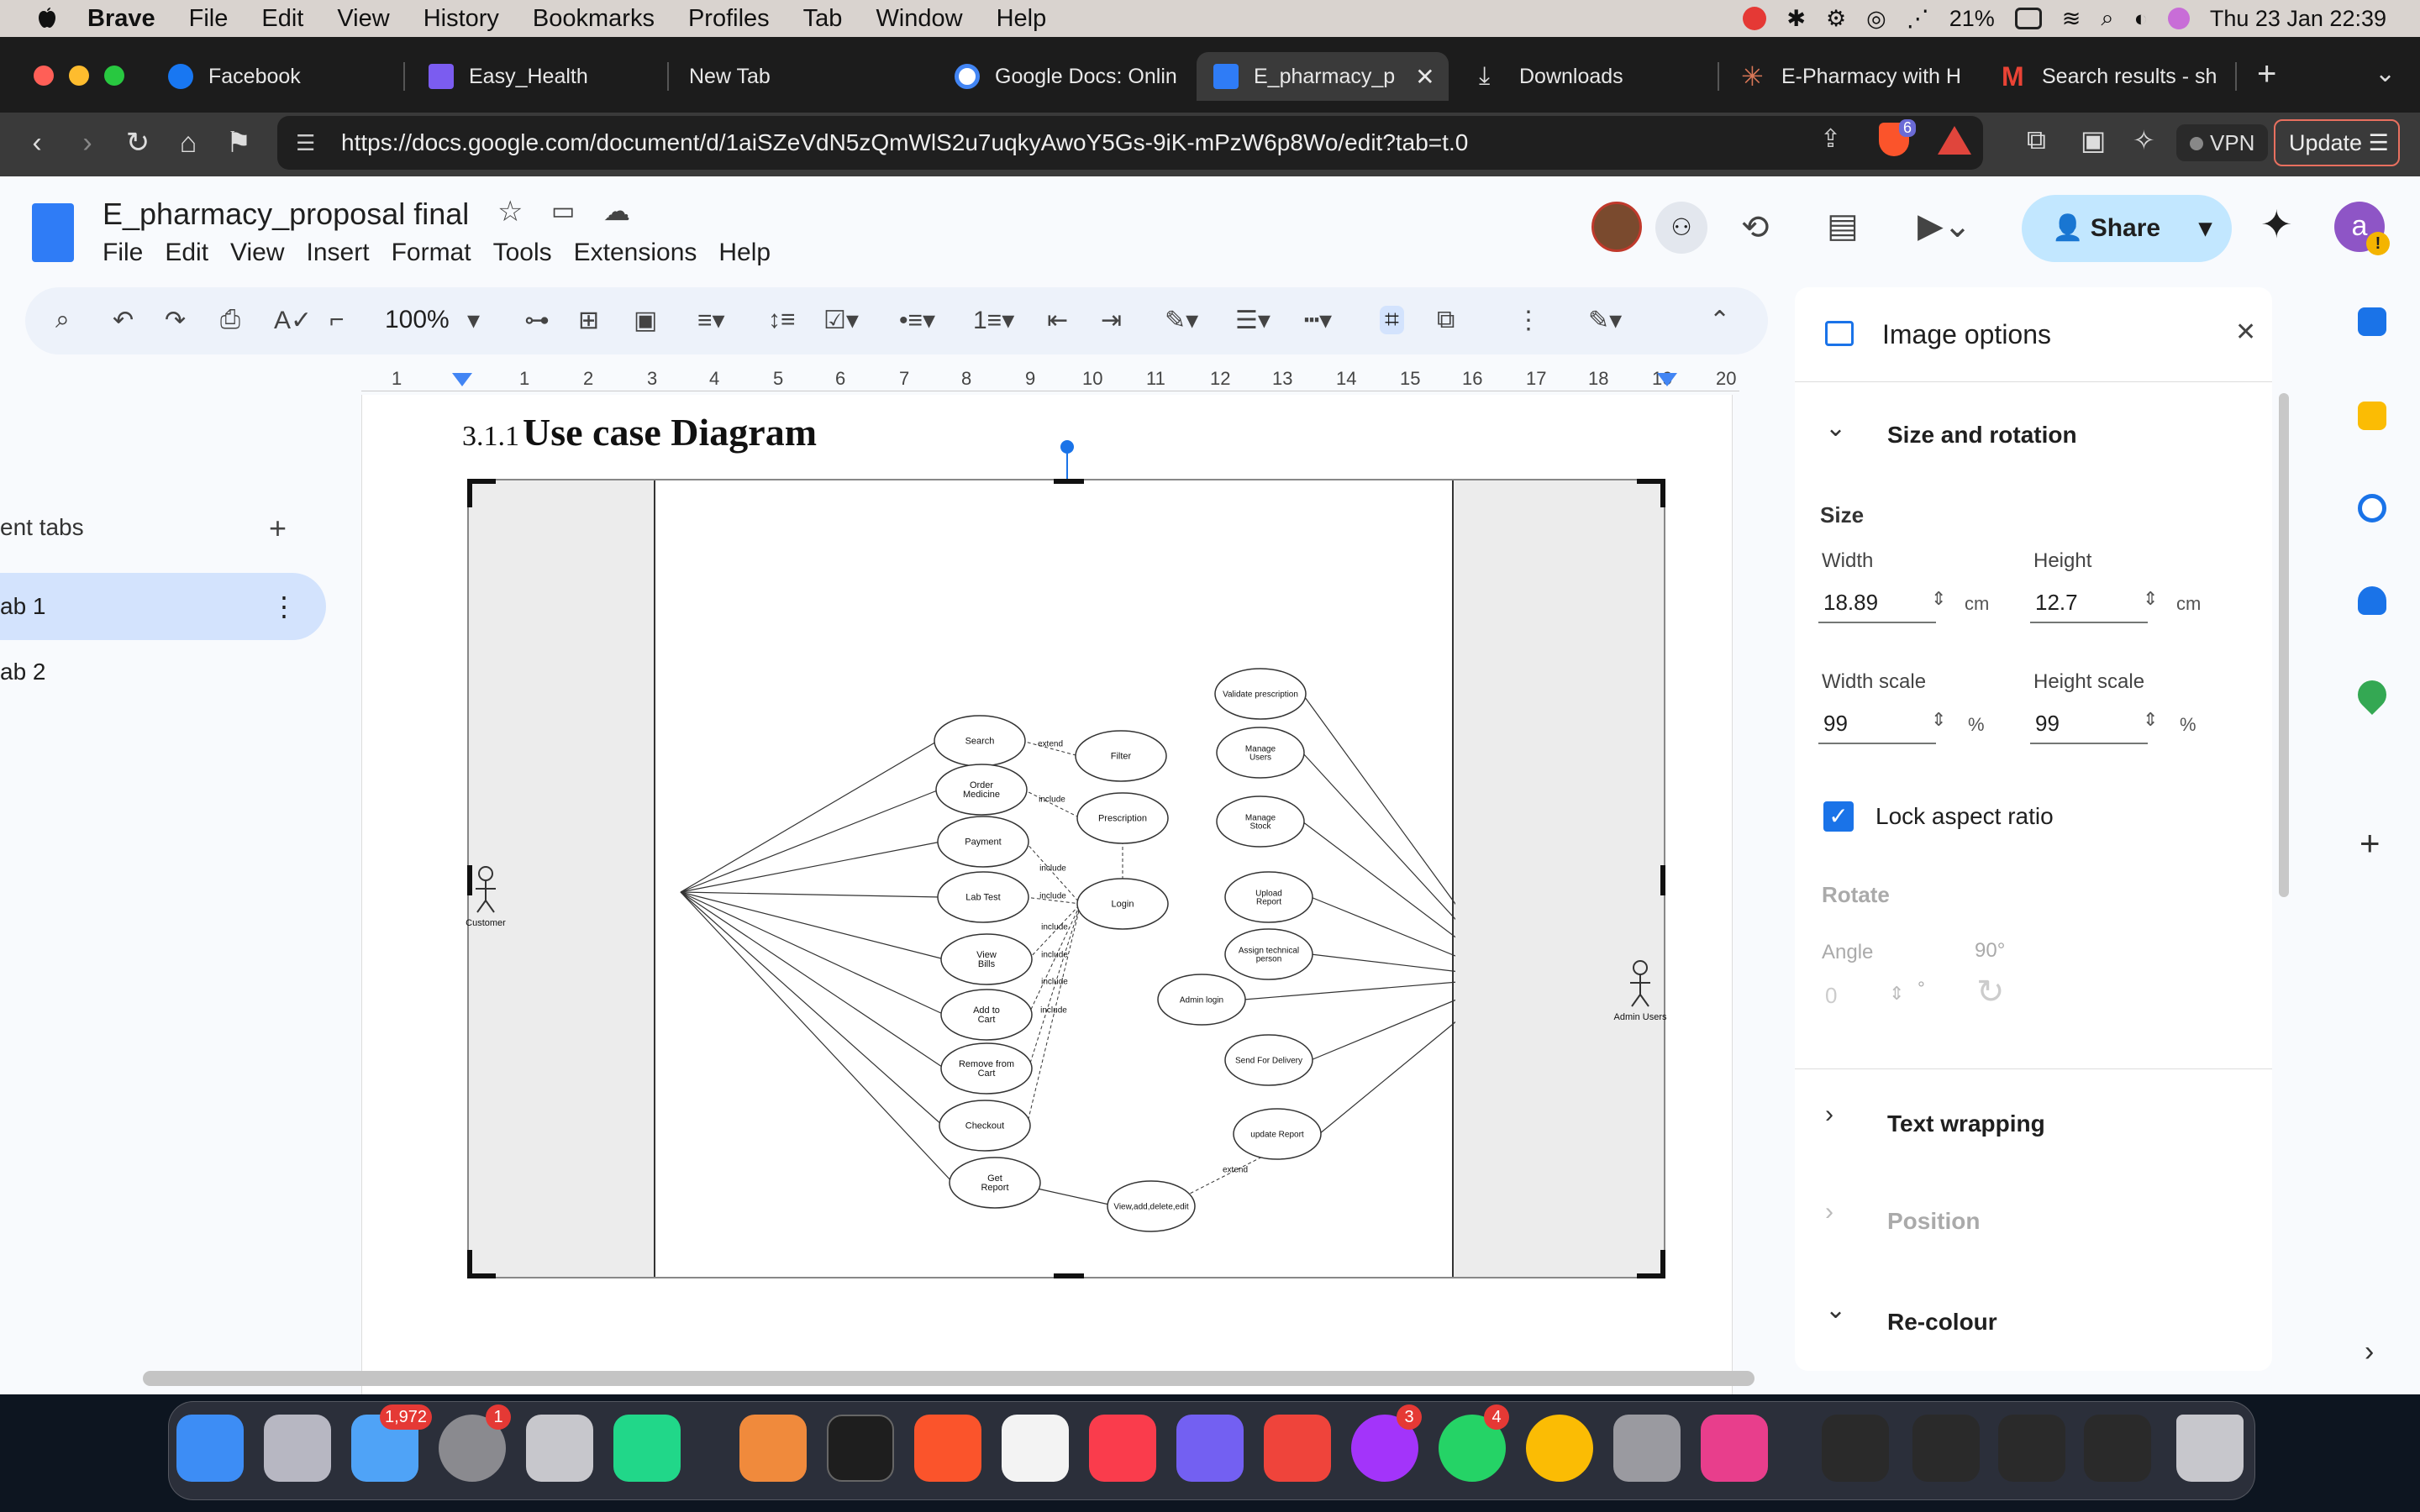  I want to click on wallet-icon: ▣, so click(2093, 140).